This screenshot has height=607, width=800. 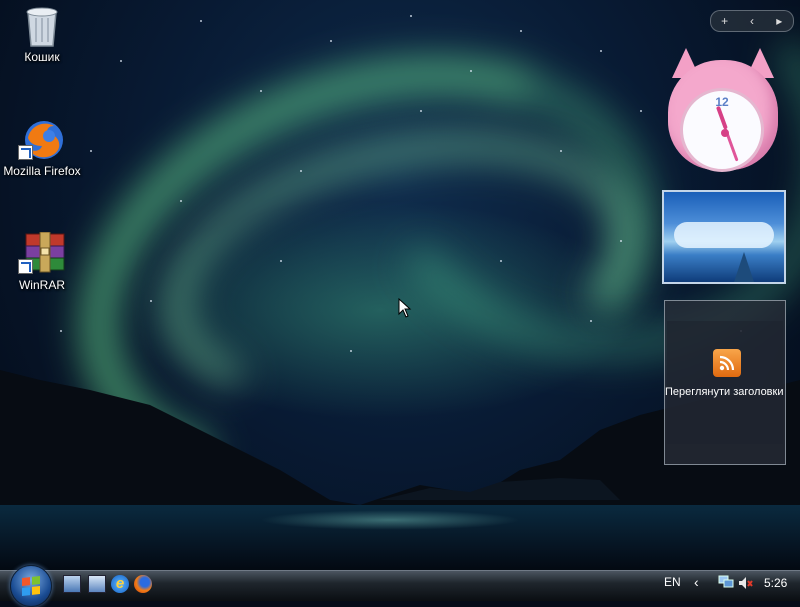 I want to click on system-clock: 5:26, so click(x=775, y=583).